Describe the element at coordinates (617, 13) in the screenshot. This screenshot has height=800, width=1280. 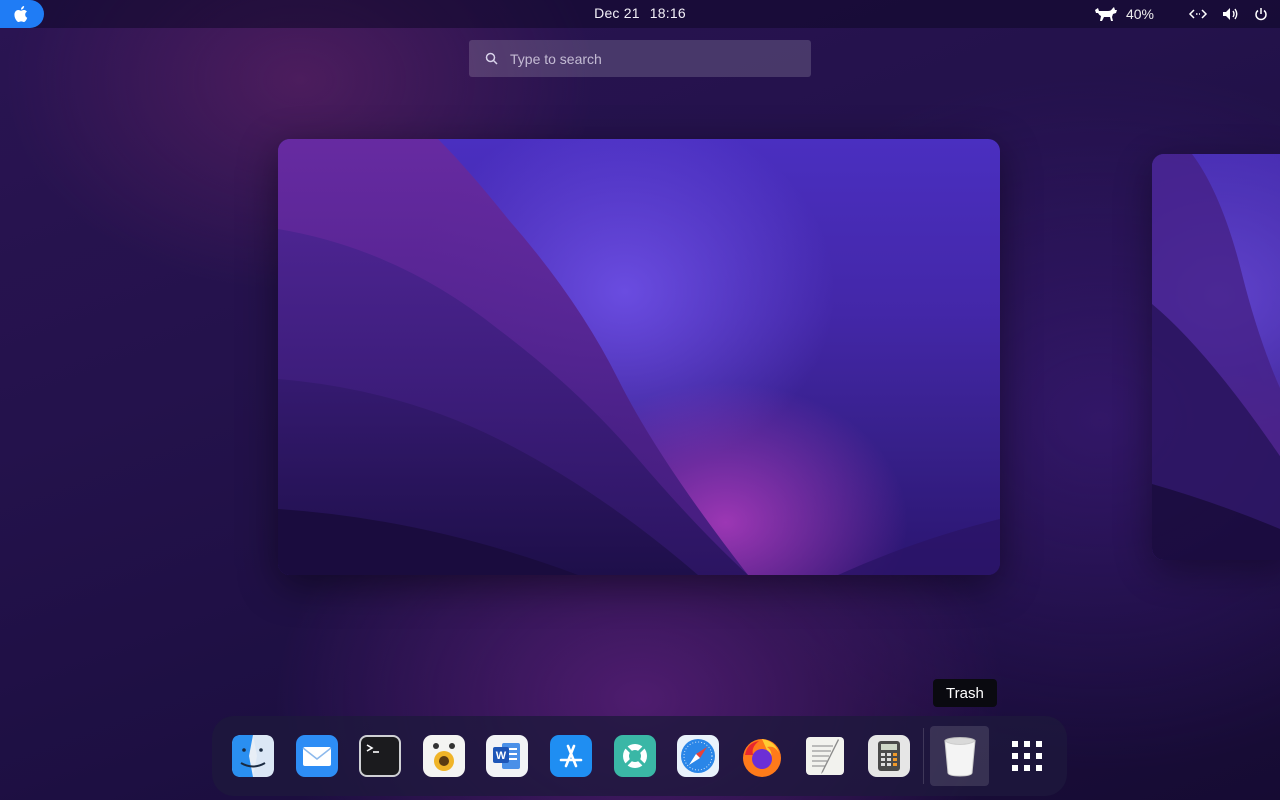
I see `date-label: Dec 21` at that location.